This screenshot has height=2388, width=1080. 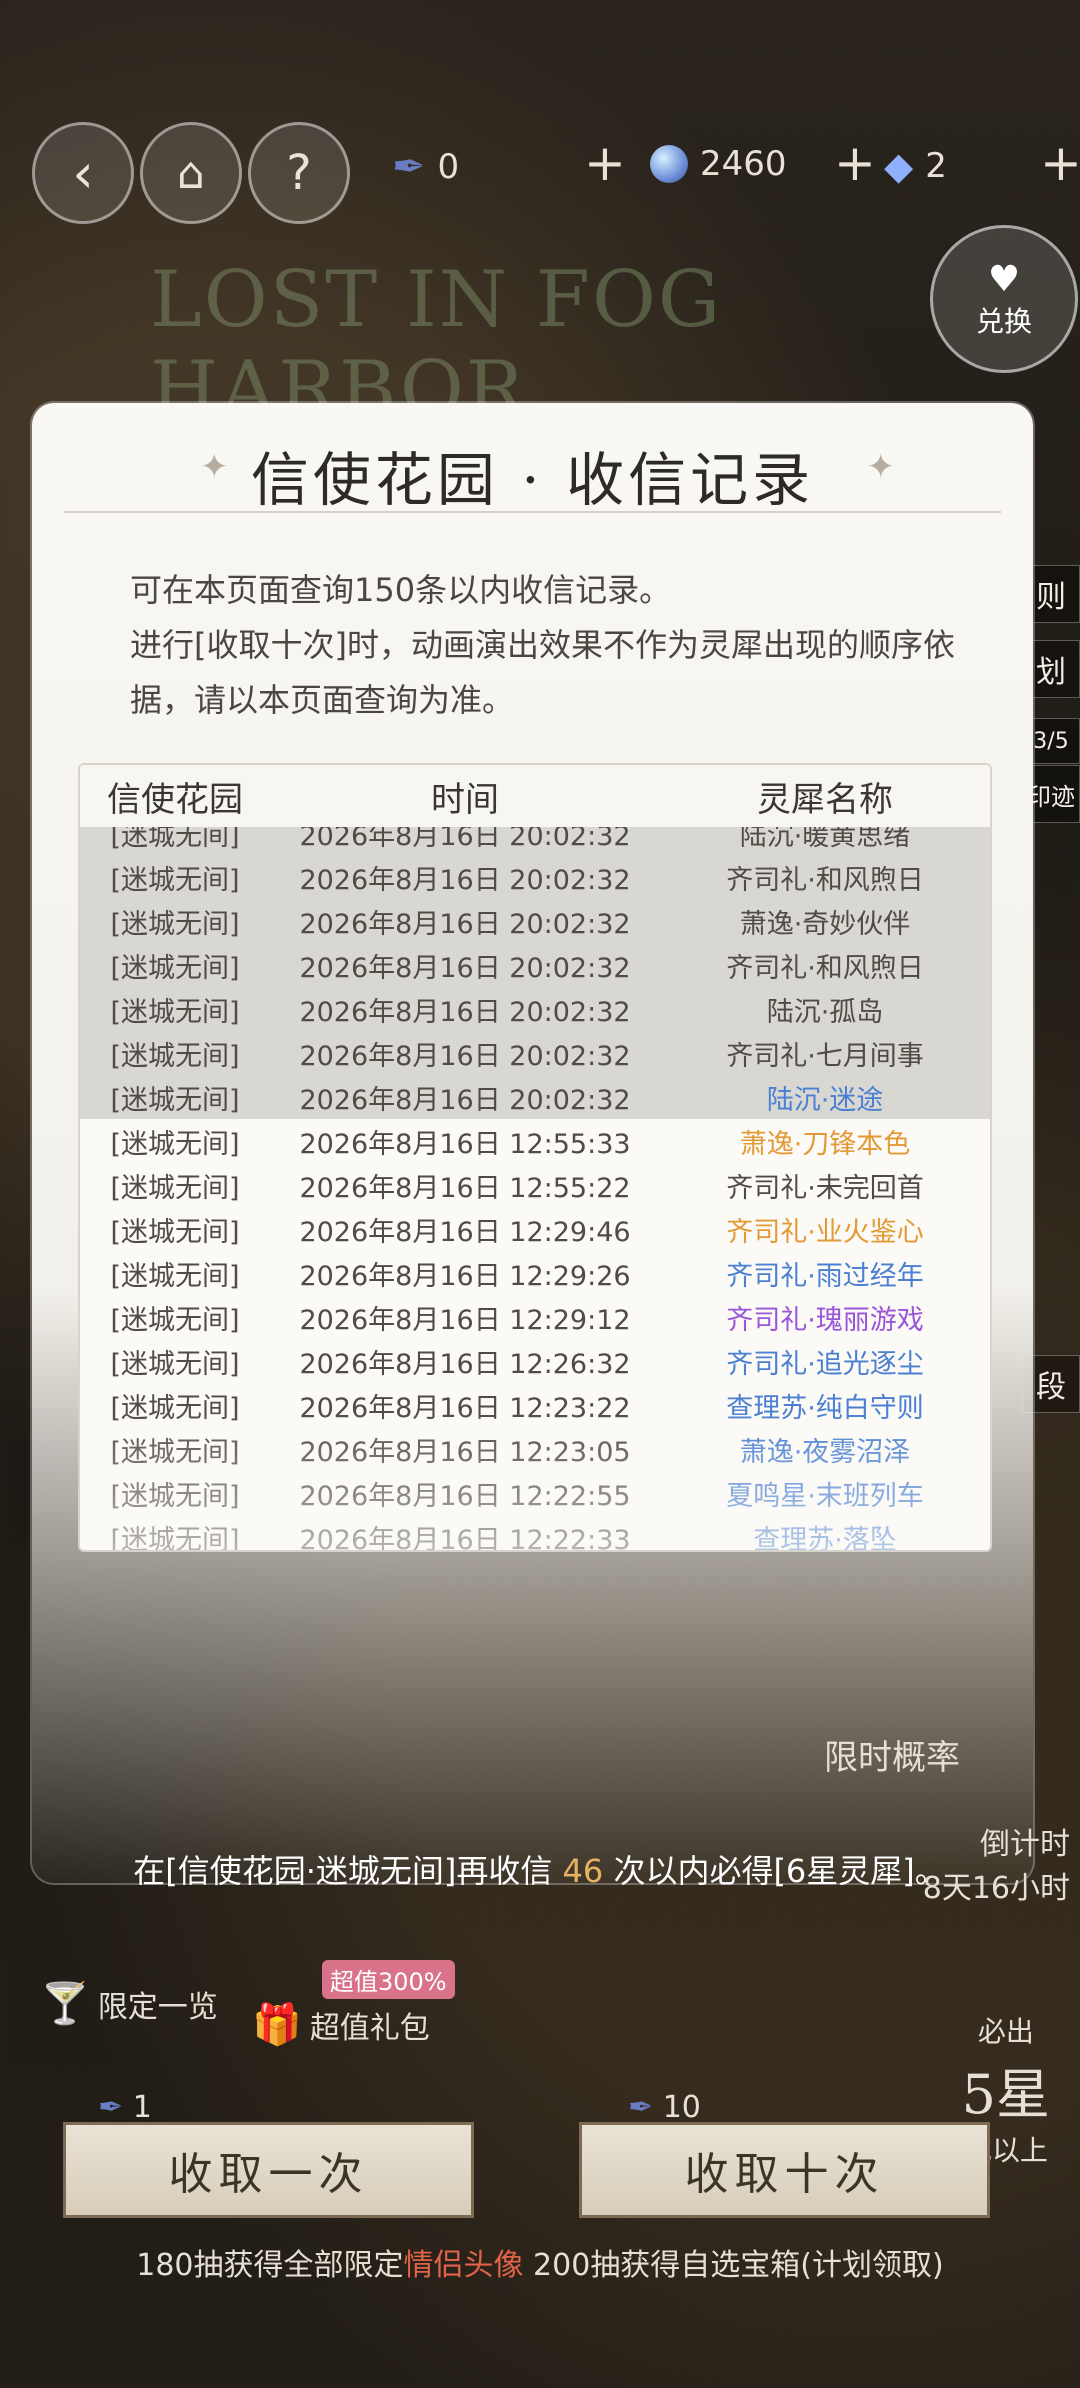 I want to click on table-row: [迷城无间] 2026年8月16日 12:29:26 齐司礼·雨过经年, so click(x=535, y=1273).